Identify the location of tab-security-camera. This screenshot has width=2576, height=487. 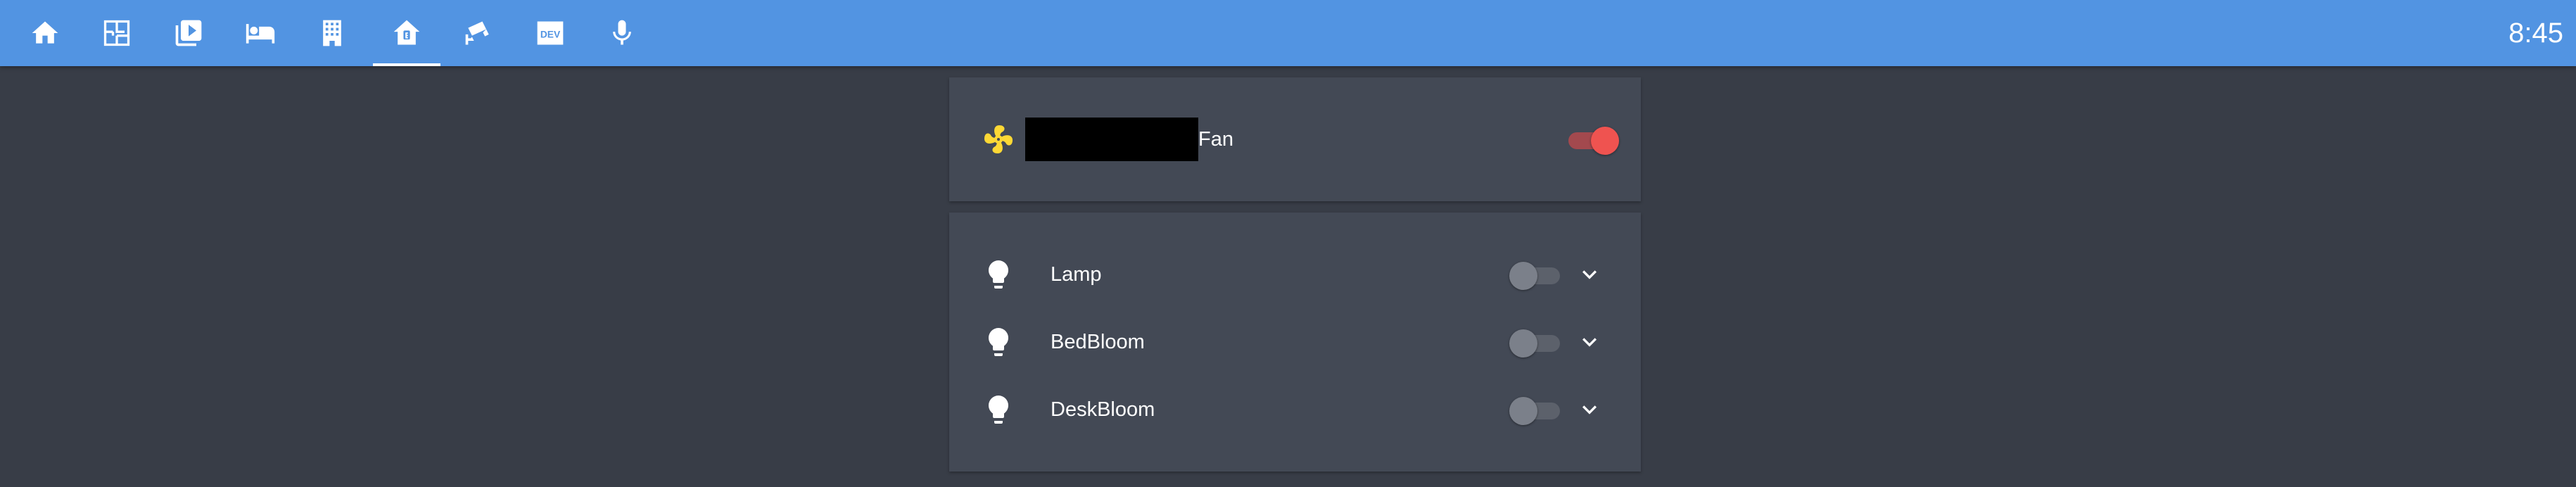
(478, 33).